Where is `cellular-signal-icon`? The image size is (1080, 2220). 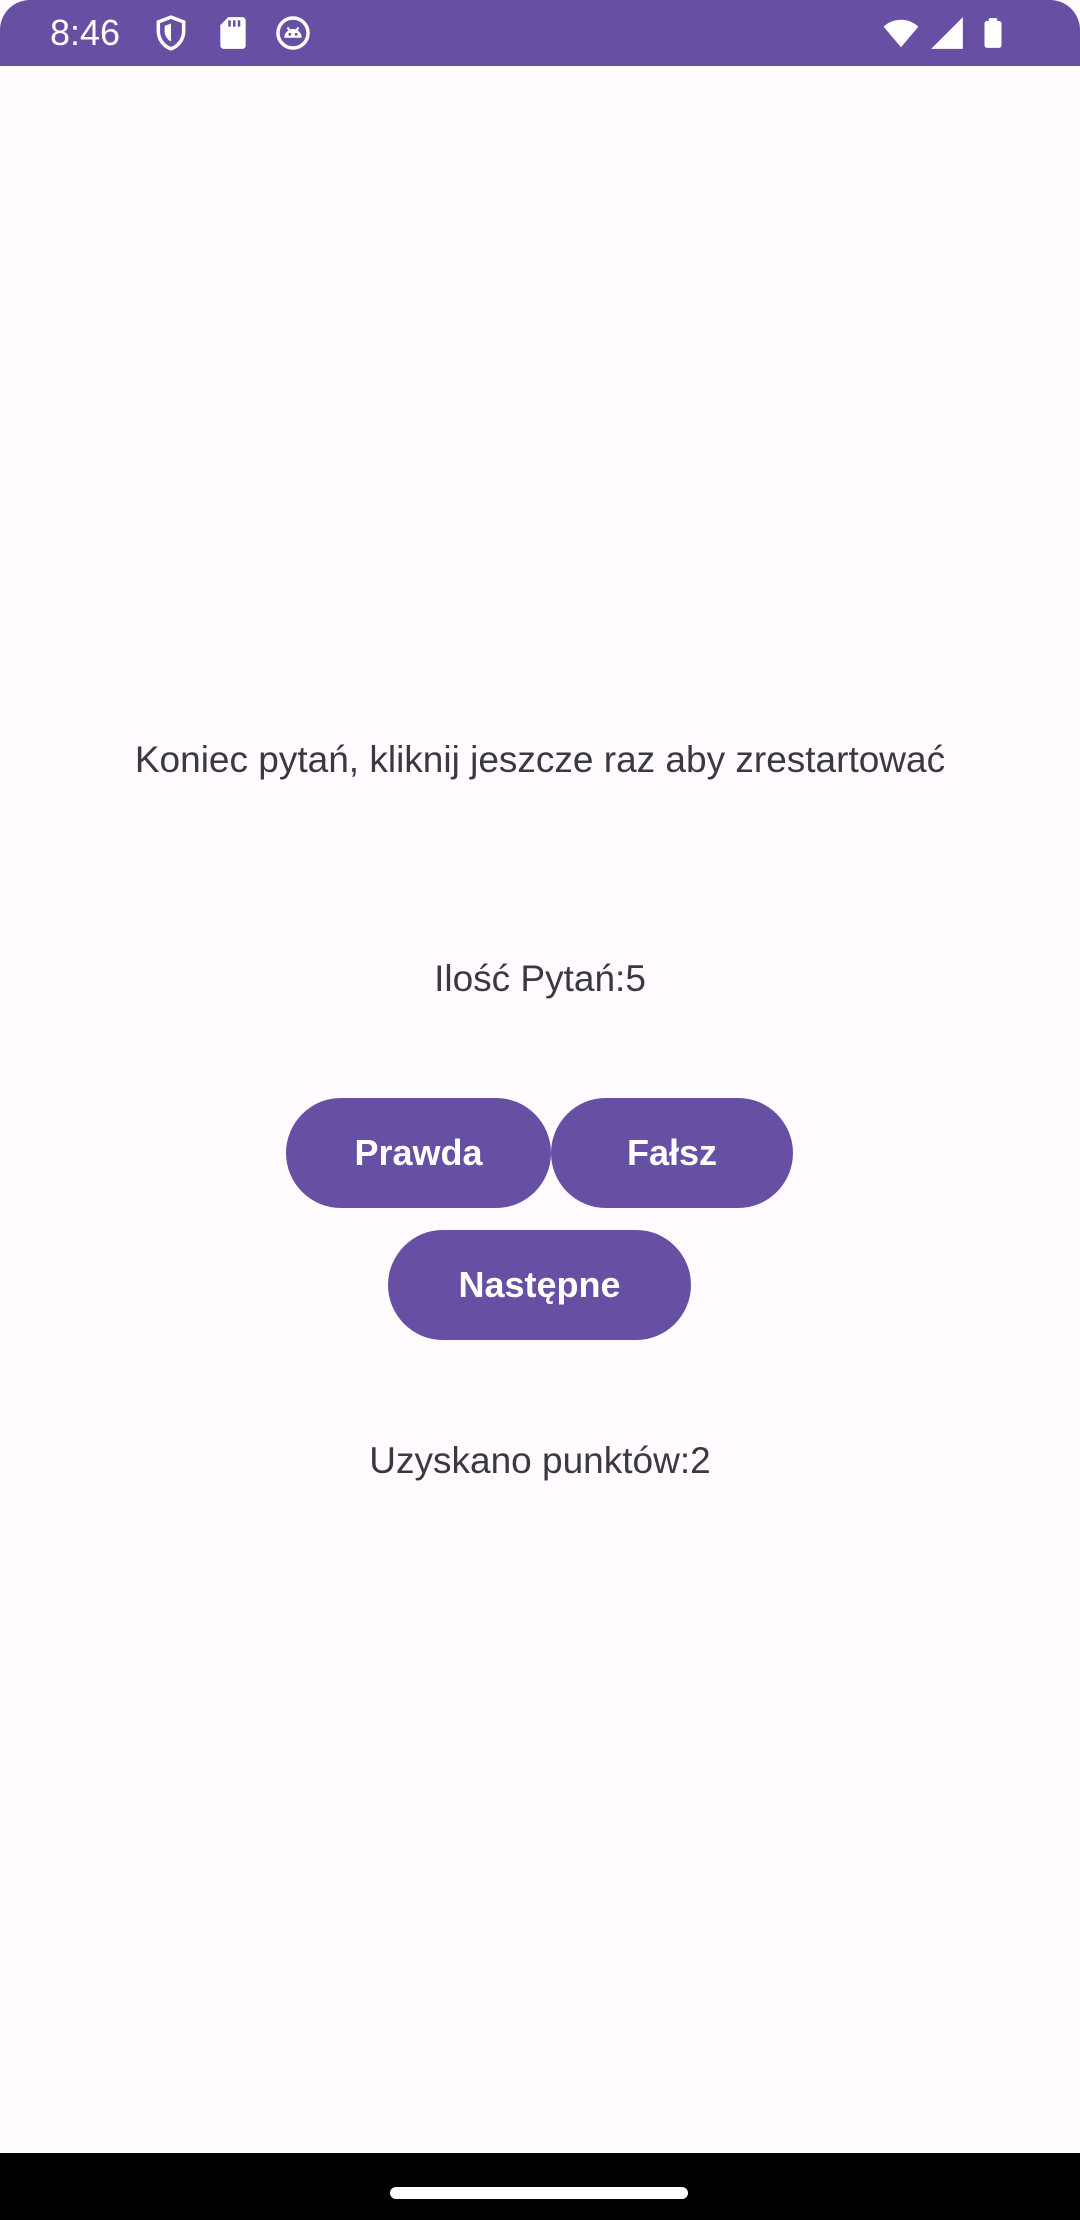 cellular-signal-icon is located at coordinates (947, 33).